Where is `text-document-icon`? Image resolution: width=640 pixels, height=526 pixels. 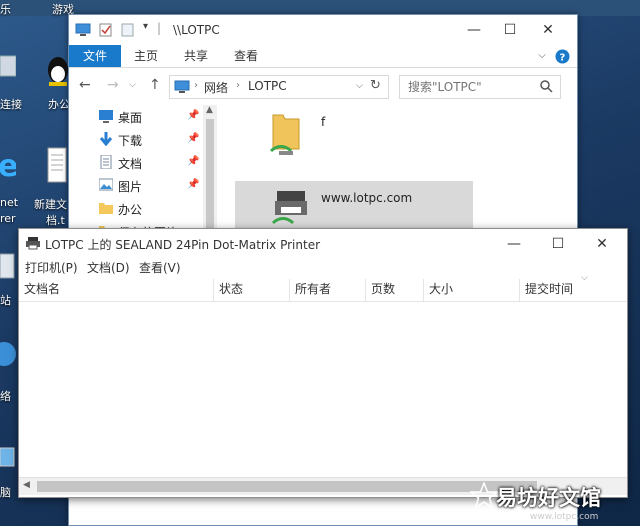
text-document-icon is located at coordinates (57, 166).